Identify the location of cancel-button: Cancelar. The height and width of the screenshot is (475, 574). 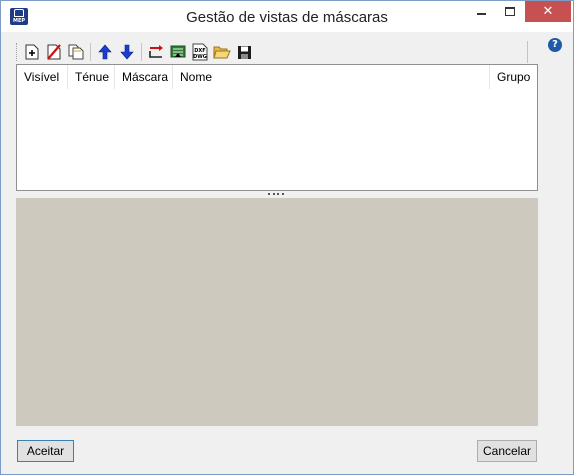
(507, 451).